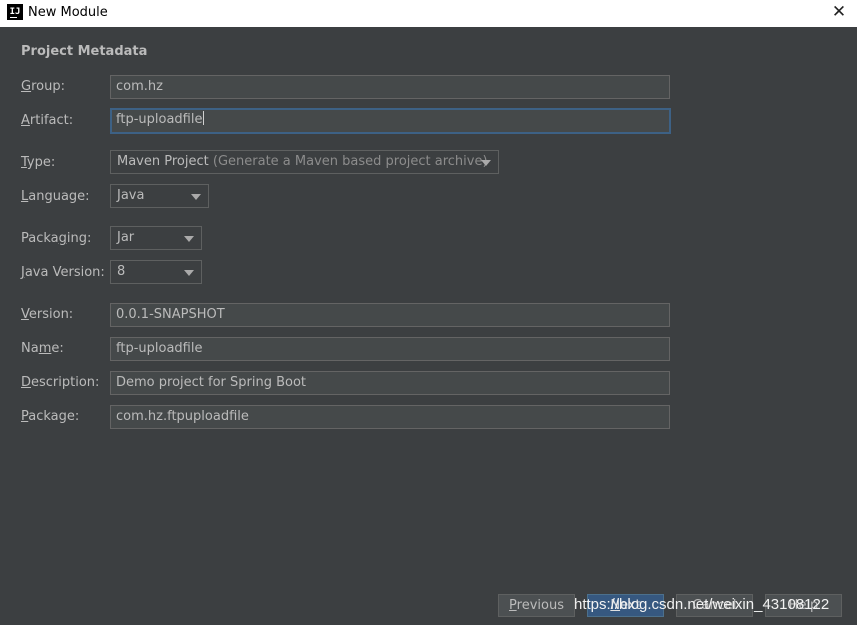 Image resolution: width=857 pixels, height=625 pixels. Describe the element at coordinates (56, 238) in the screenshot. I see `packaging-label: Packaging:` at that location.